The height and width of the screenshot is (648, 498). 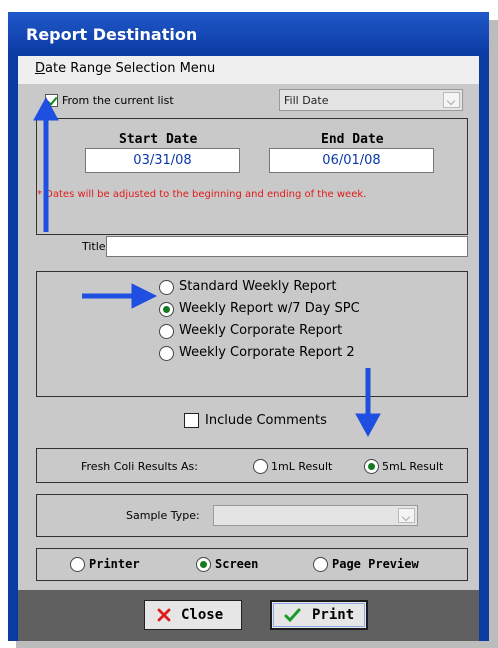 What do you see at coordinates (46, 108) in the screenshot?
I see `annotation-arrow-up-head` at bounding box center [46, 108].